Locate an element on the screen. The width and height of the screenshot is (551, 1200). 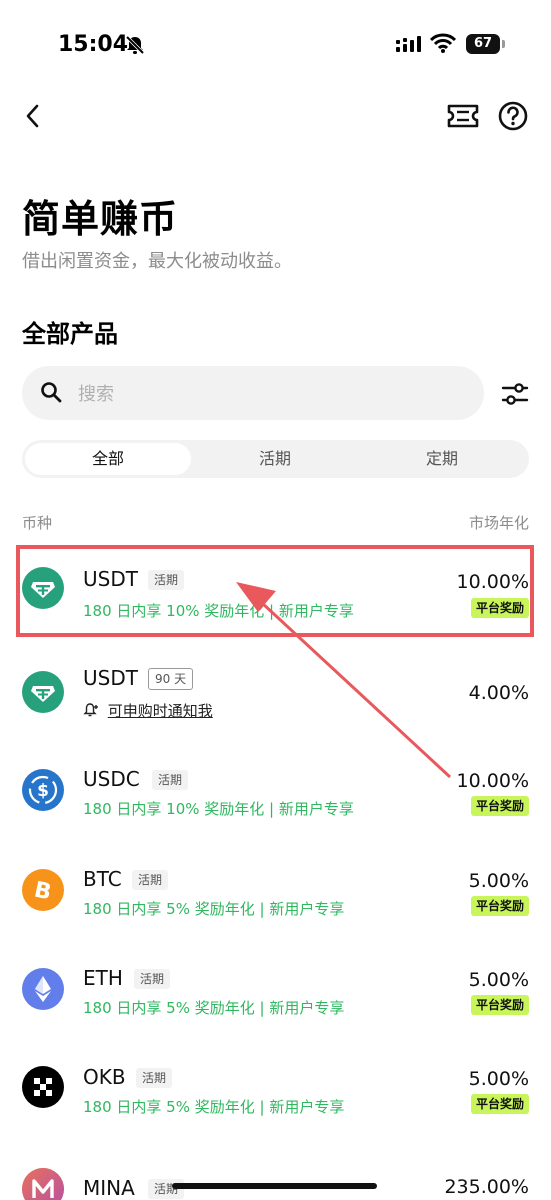
ethereum-icon is located at coordinates (43, 989).